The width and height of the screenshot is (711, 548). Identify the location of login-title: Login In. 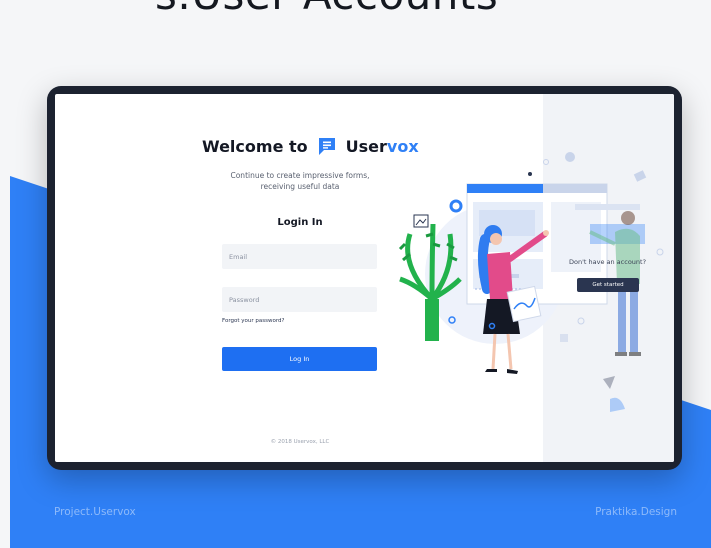
(300, 222).